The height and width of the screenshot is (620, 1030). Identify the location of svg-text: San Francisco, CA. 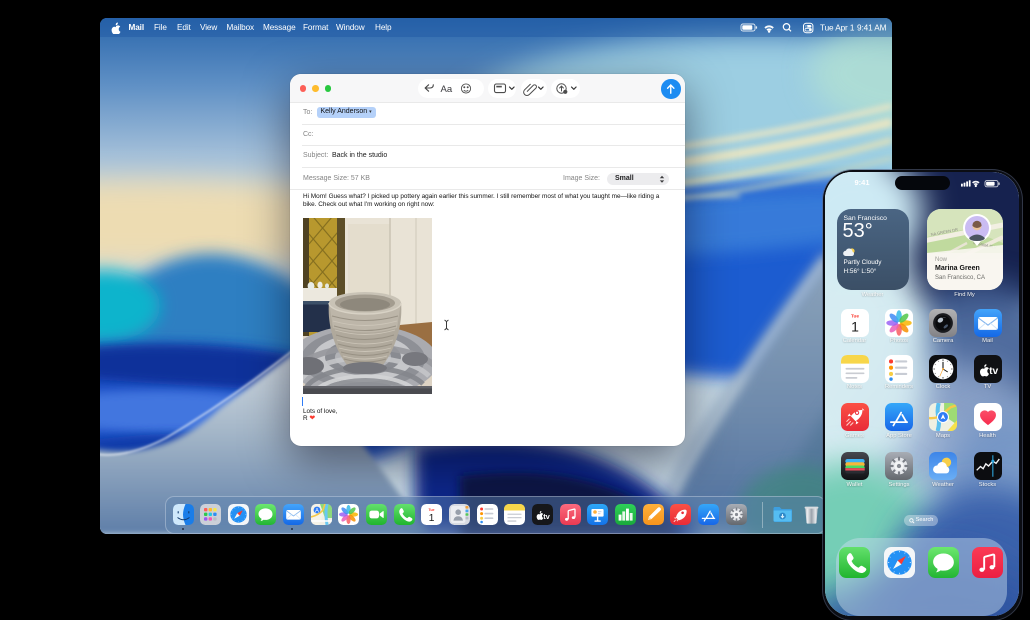
(960, 278).